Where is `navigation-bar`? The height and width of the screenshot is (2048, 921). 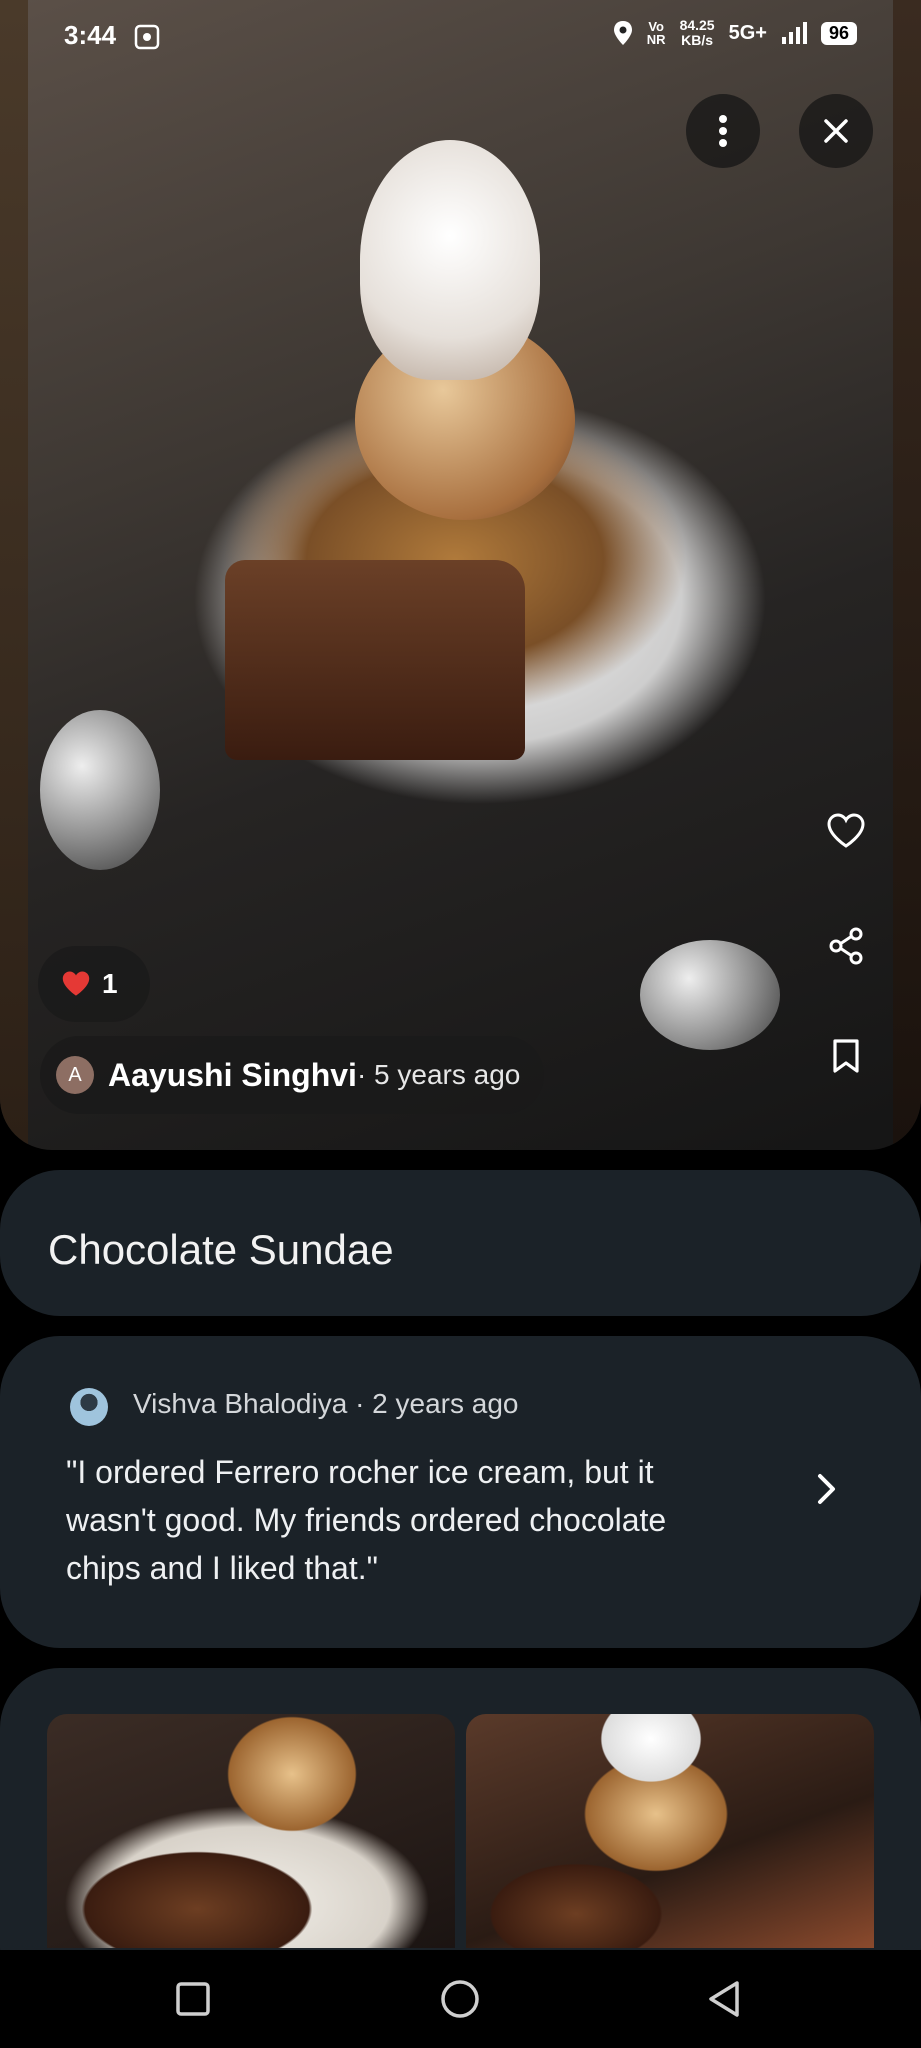 navigation-bar is located at coordinates (460, 1999).